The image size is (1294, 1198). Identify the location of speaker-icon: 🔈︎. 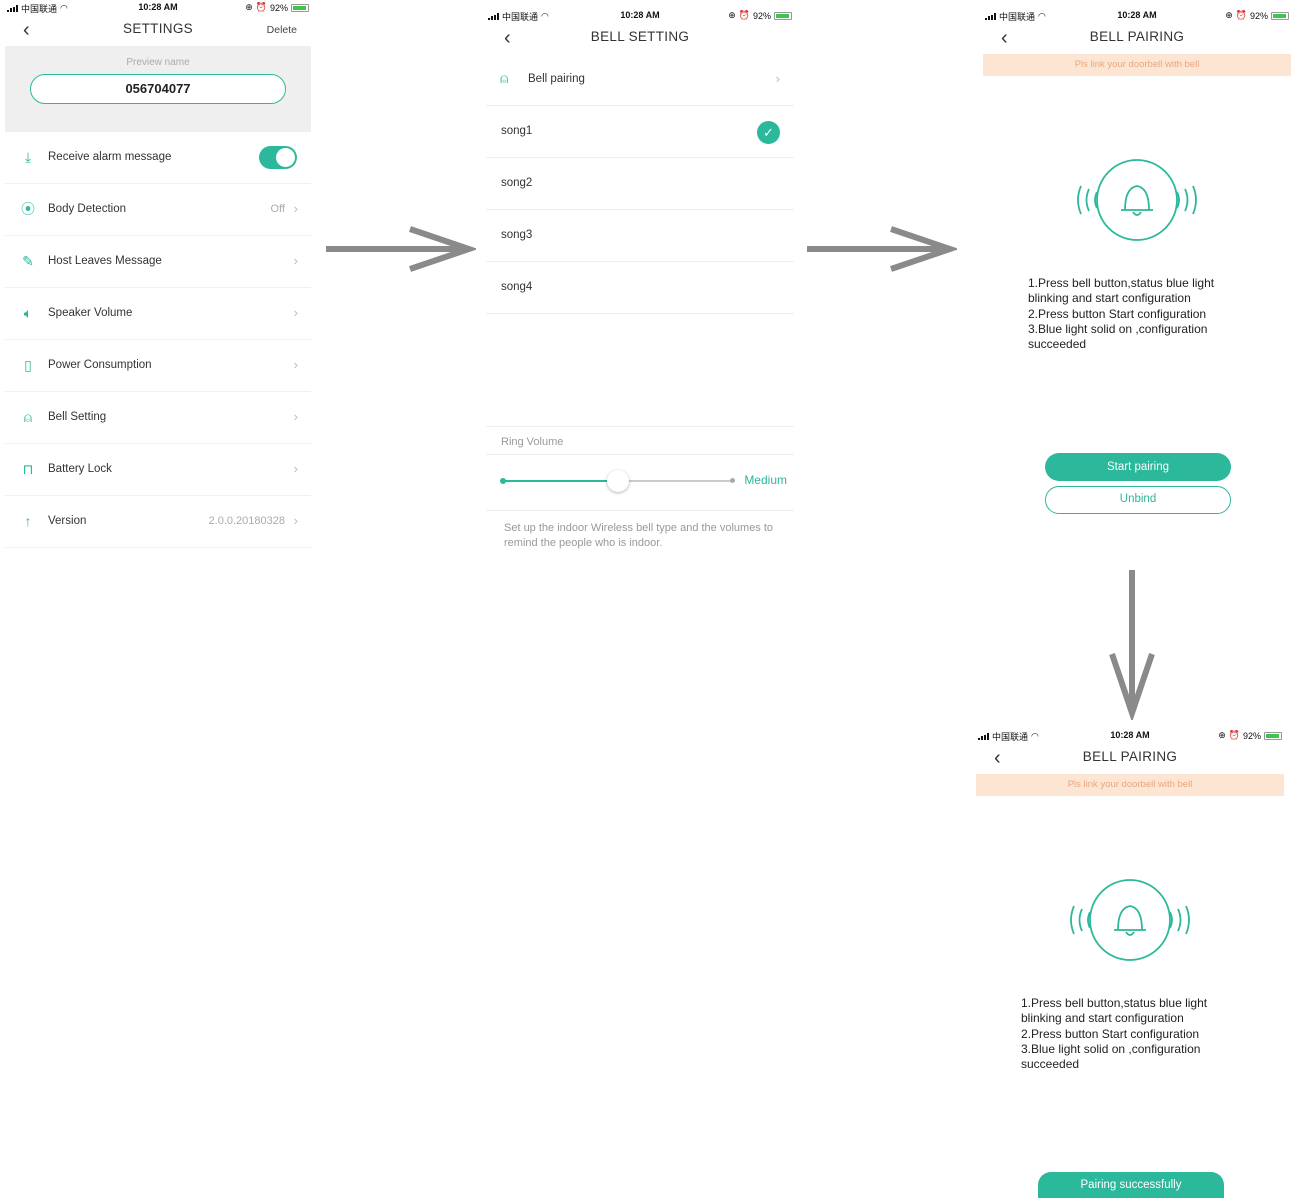
(28, 313).